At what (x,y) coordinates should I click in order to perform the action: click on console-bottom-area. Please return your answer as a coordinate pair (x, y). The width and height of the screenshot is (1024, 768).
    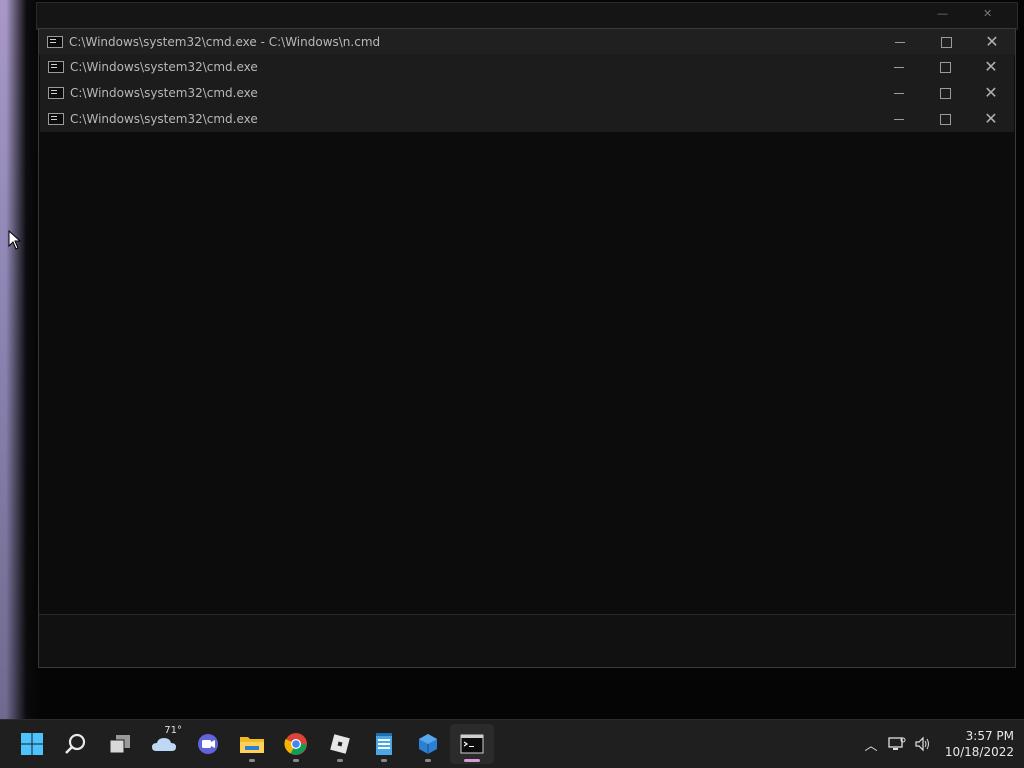
    Looking at the image, I should click on (527, 640).